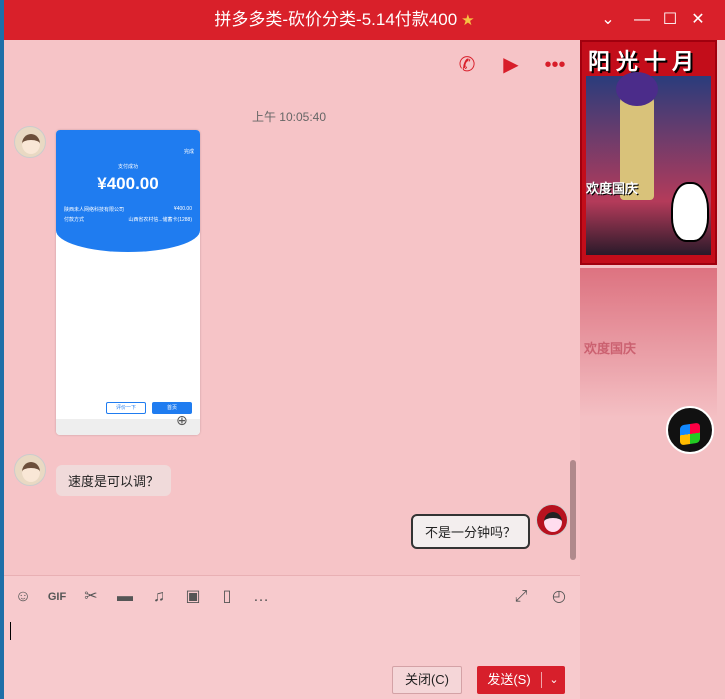  Describe the element at coordinates (159, 597) in the screenshot. I see `music-icon: ♫` at that location.